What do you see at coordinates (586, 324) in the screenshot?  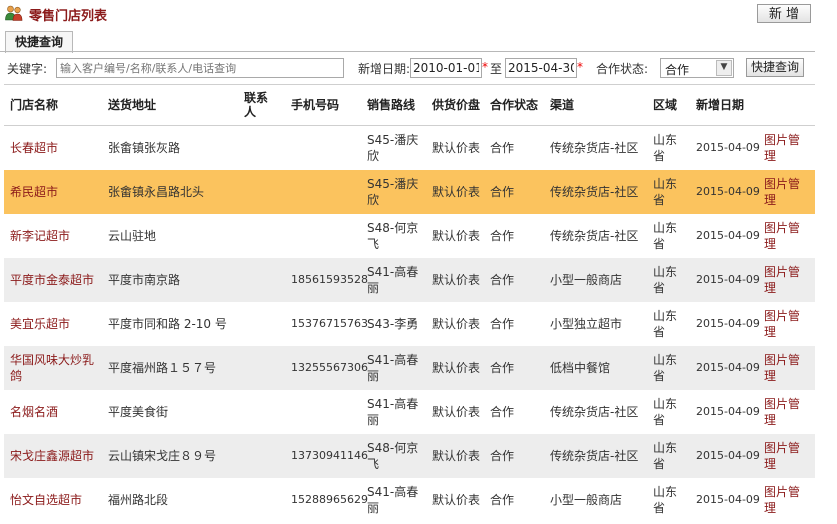 I see `channel-cell: 小型独立超市` at bounding box center [586, 324].